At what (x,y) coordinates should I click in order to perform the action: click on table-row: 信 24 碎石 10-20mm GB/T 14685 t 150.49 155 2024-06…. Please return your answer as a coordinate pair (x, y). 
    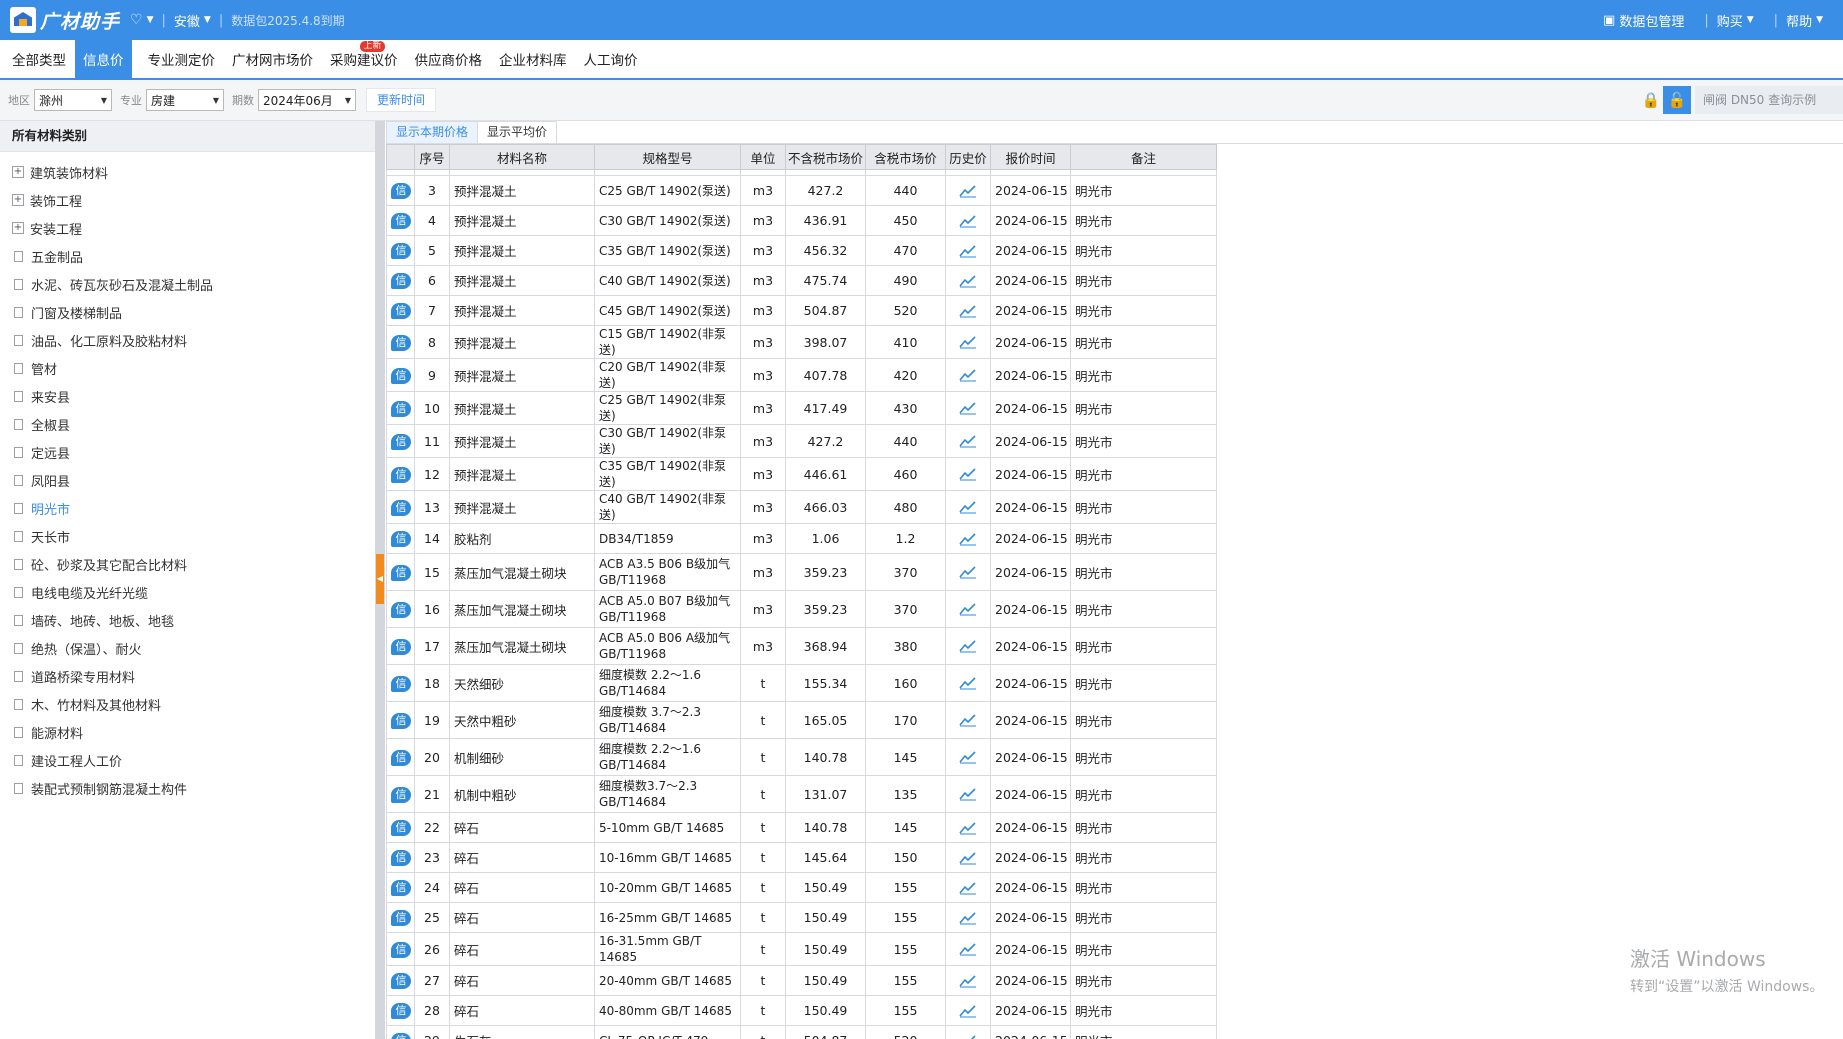
    Looking at the image, I should click on (801, 887).